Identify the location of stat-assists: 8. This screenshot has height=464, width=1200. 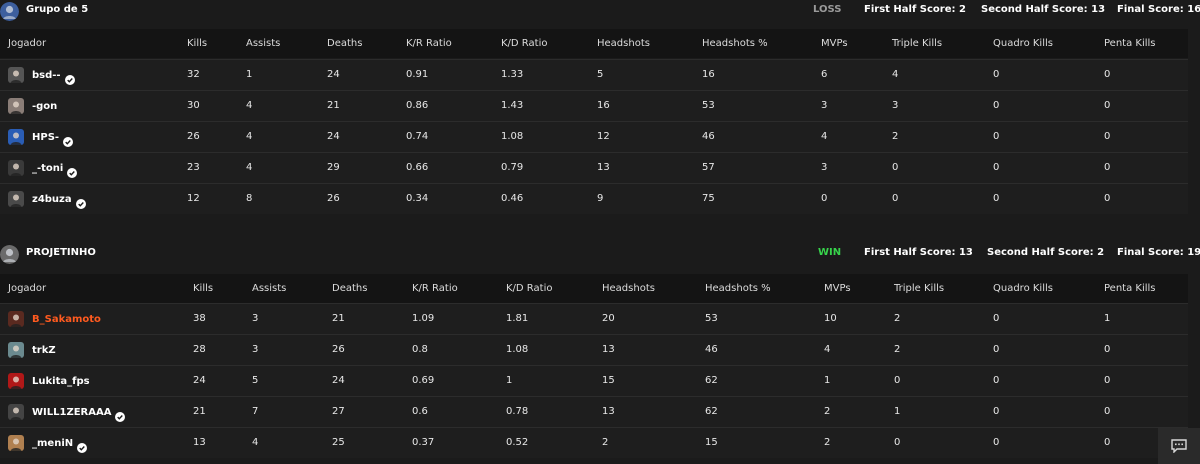
(249, 198).